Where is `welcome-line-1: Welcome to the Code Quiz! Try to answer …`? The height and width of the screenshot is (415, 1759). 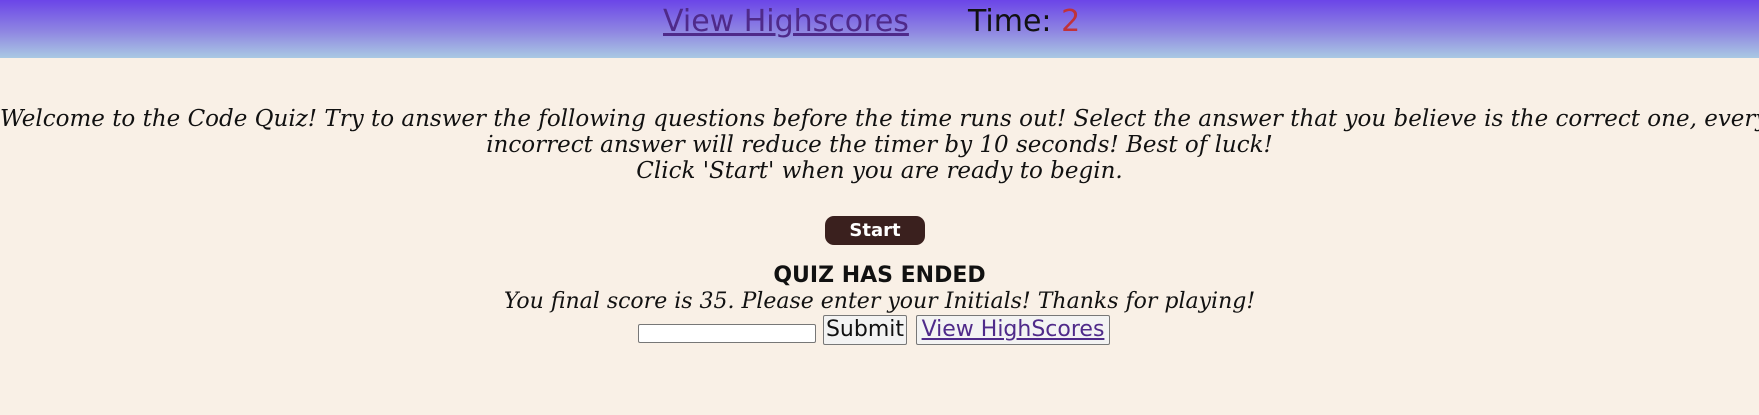 welcome-line-1: Welcome to the Code Quiz! Try to answer … is located at coordinates (879, 119).